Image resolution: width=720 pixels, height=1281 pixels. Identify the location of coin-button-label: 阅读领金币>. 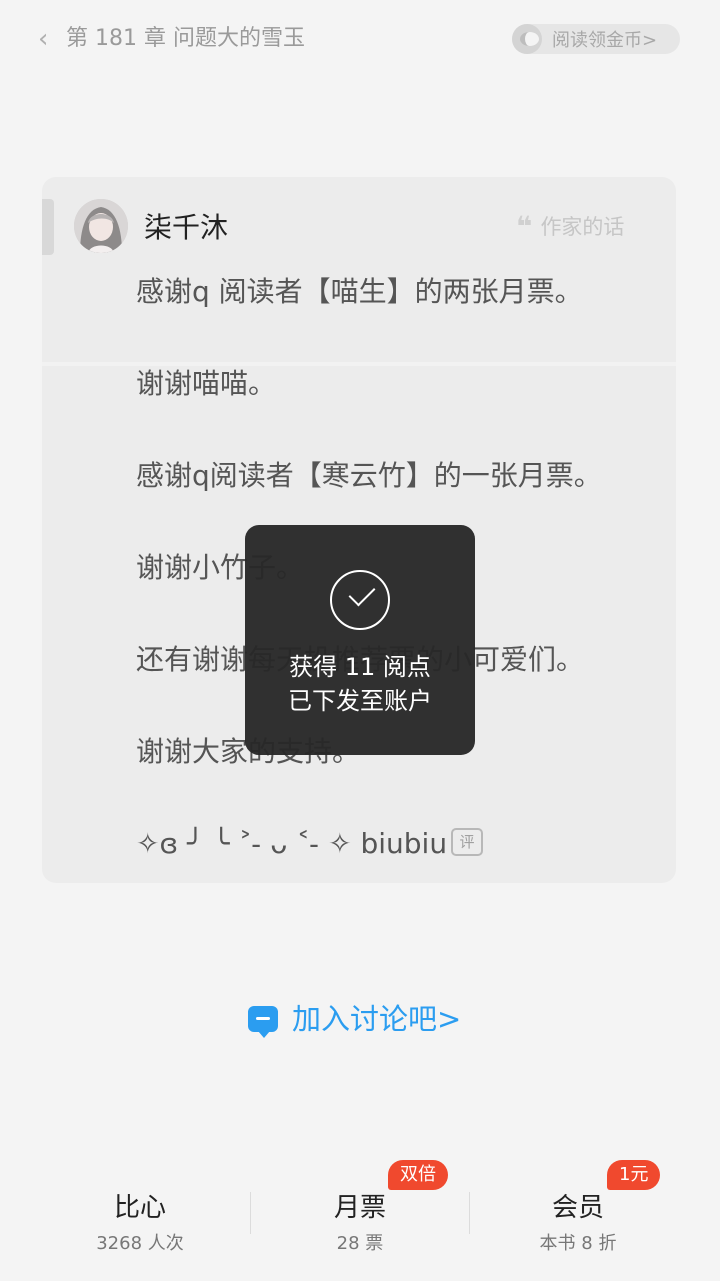
(605, 40).